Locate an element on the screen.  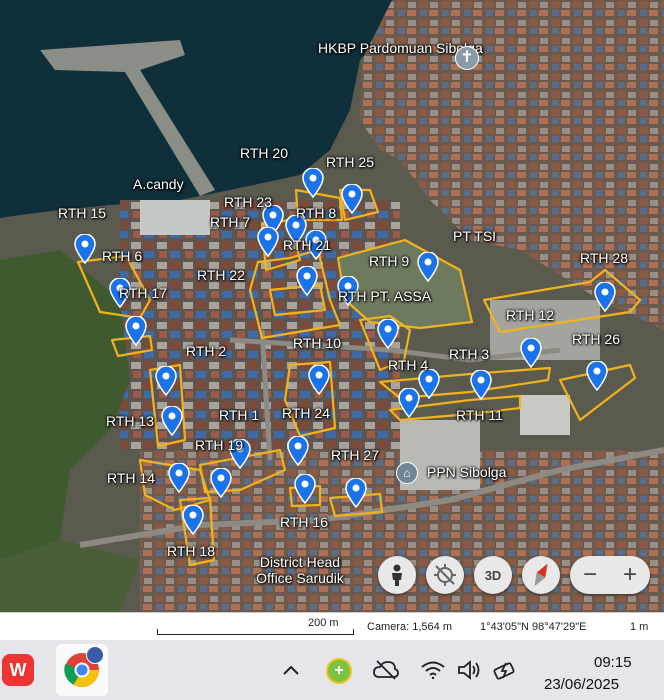
building-icon: ⌂ is located at coordinates (407, 473).